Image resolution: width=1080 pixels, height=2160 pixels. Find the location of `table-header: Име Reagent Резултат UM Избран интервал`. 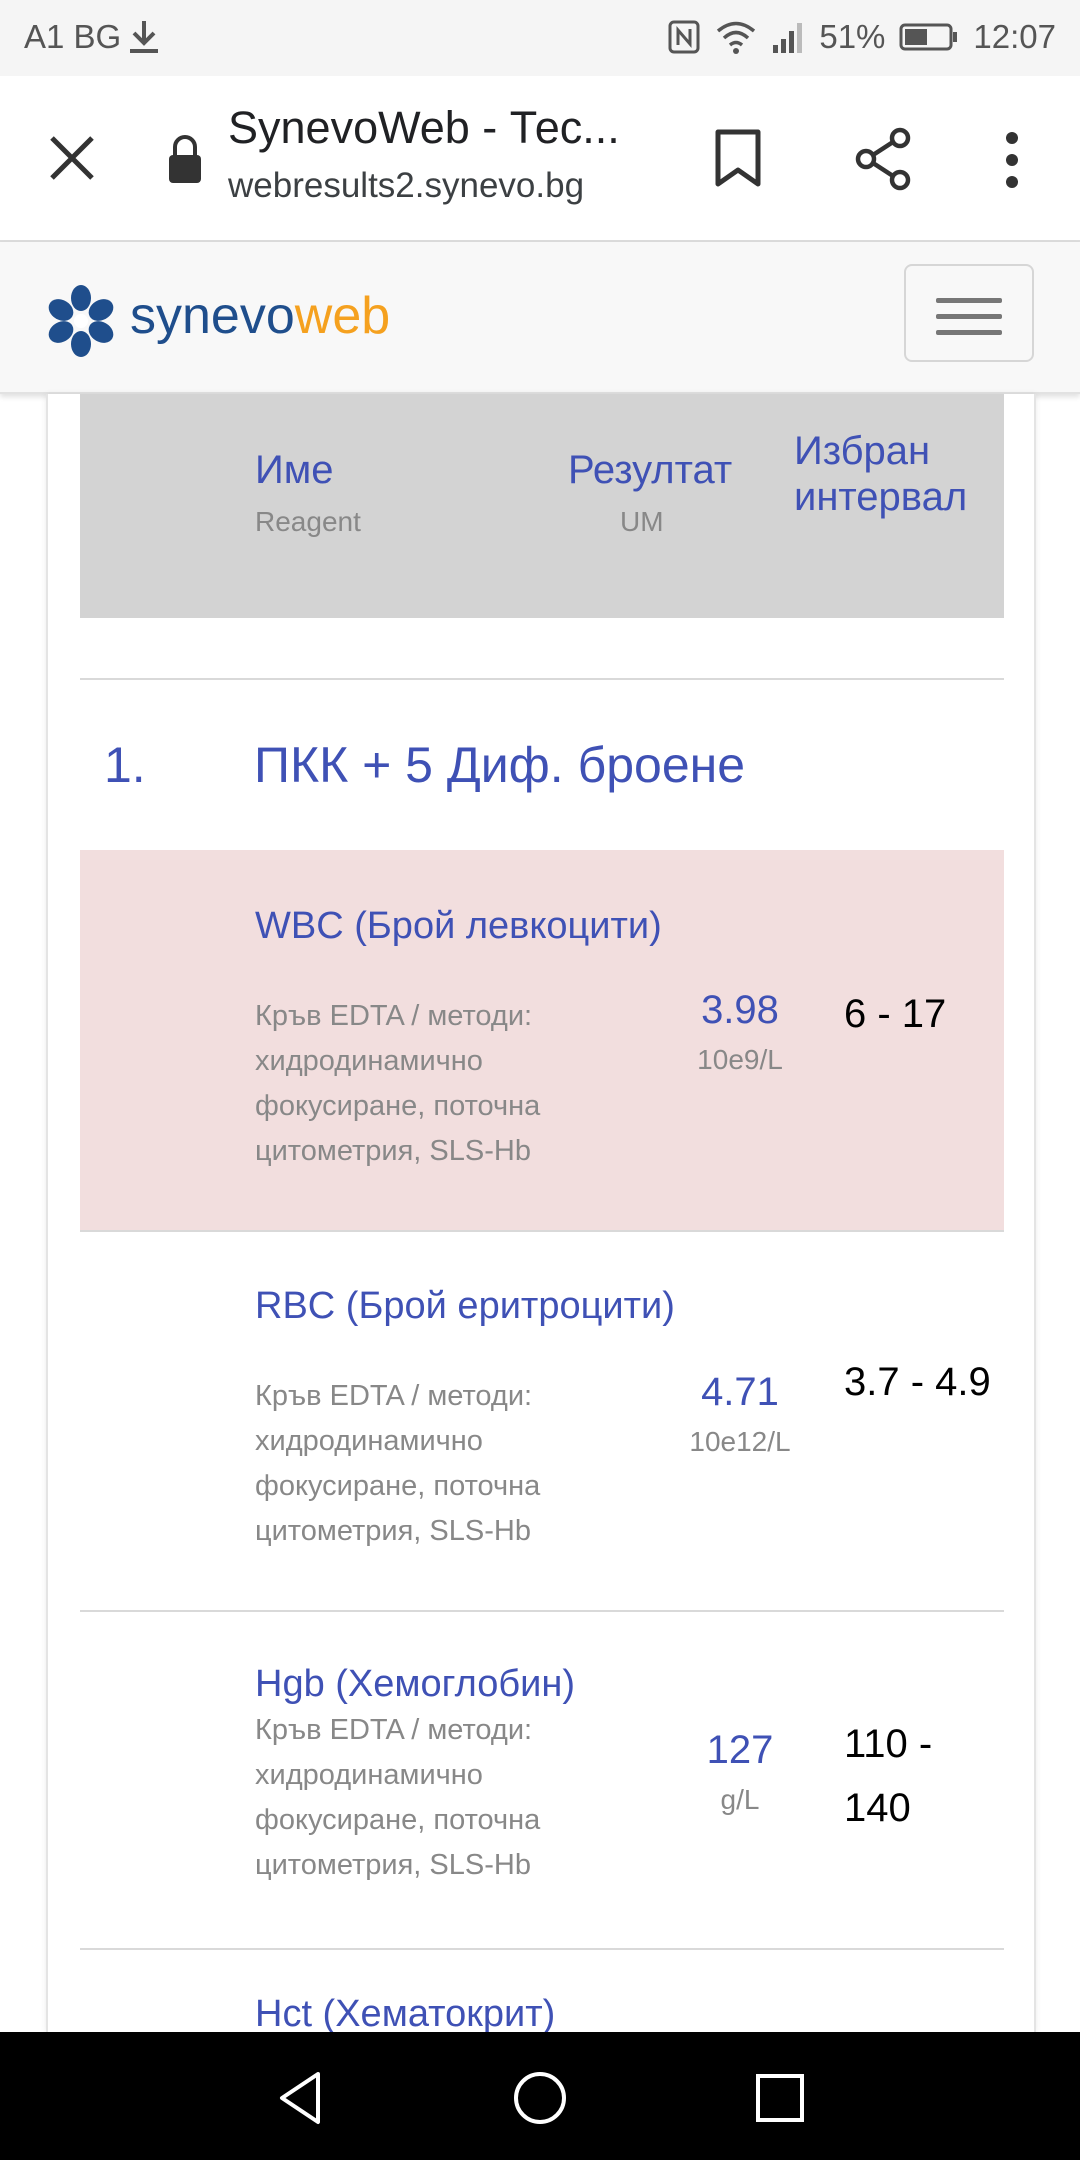

table-header: Име Reagent Резултат UM Избран интервал is located at coordinates (542, 506).